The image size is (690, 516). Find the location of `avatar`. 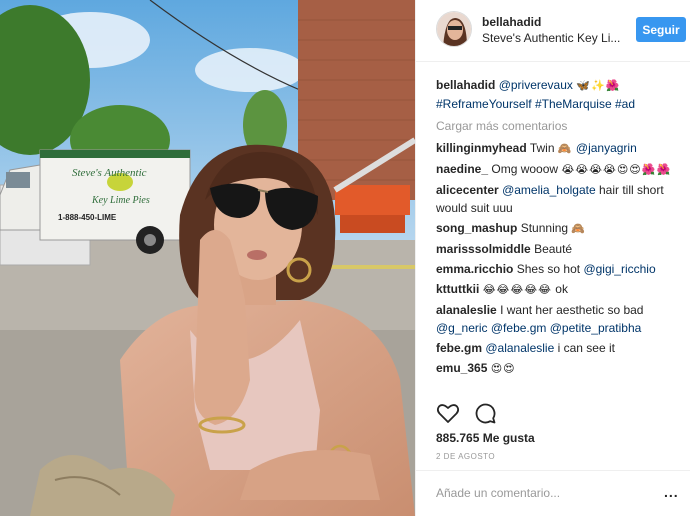

avatar is located at coordinates (454, 29).